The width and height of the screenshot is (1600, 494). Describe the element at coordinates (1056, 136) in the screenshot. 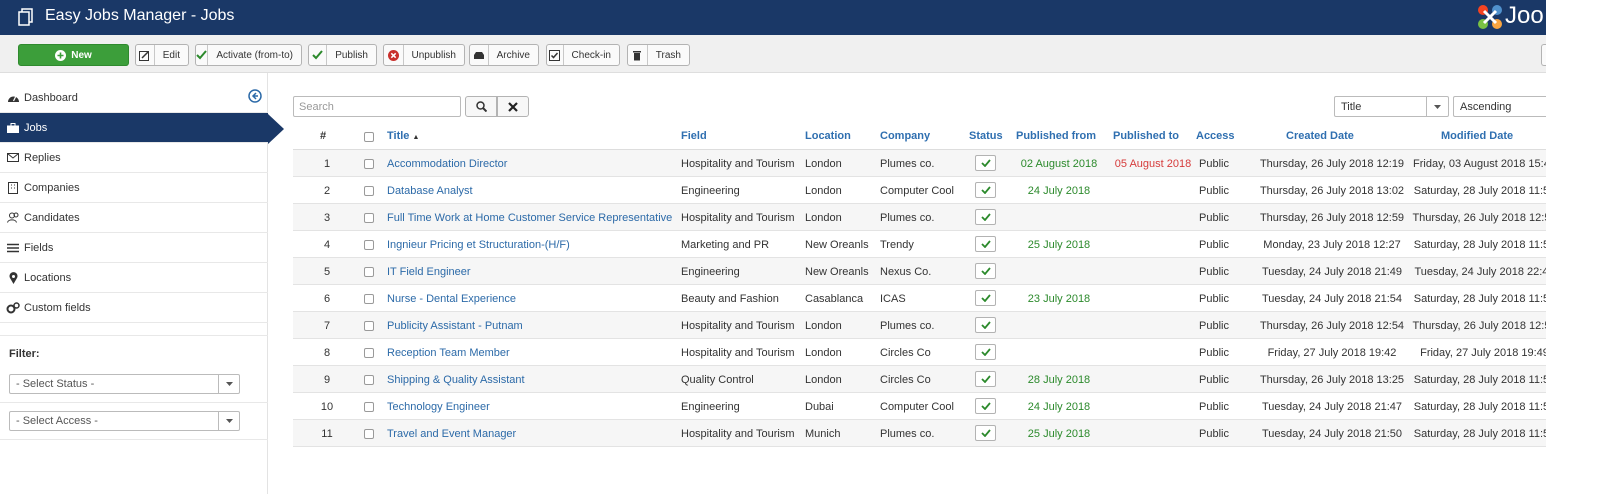

I see `col-published-from: Published from` at that location.